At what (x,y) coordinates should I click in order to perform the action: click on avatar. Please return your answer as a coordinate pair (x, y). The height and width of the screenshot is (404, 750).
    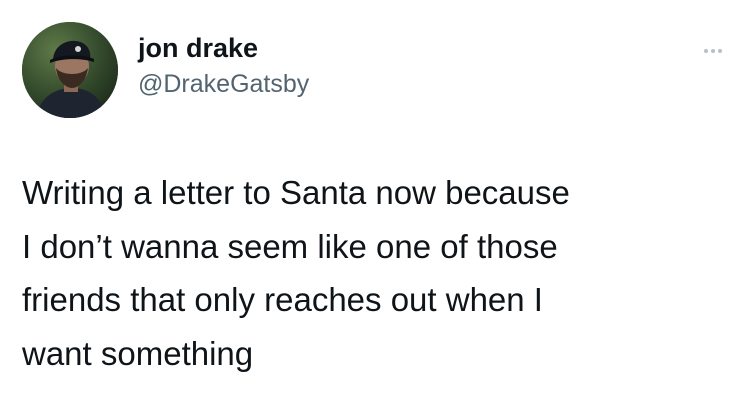
    Looking at the image, I should click on (70, 70).